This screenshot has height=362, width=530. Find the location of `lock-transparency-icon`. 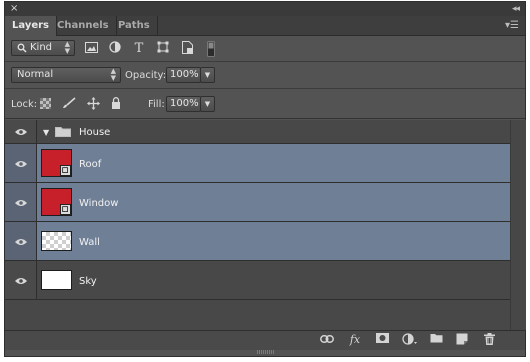

lock-transparency-icon is located at coordinates (45, 105).